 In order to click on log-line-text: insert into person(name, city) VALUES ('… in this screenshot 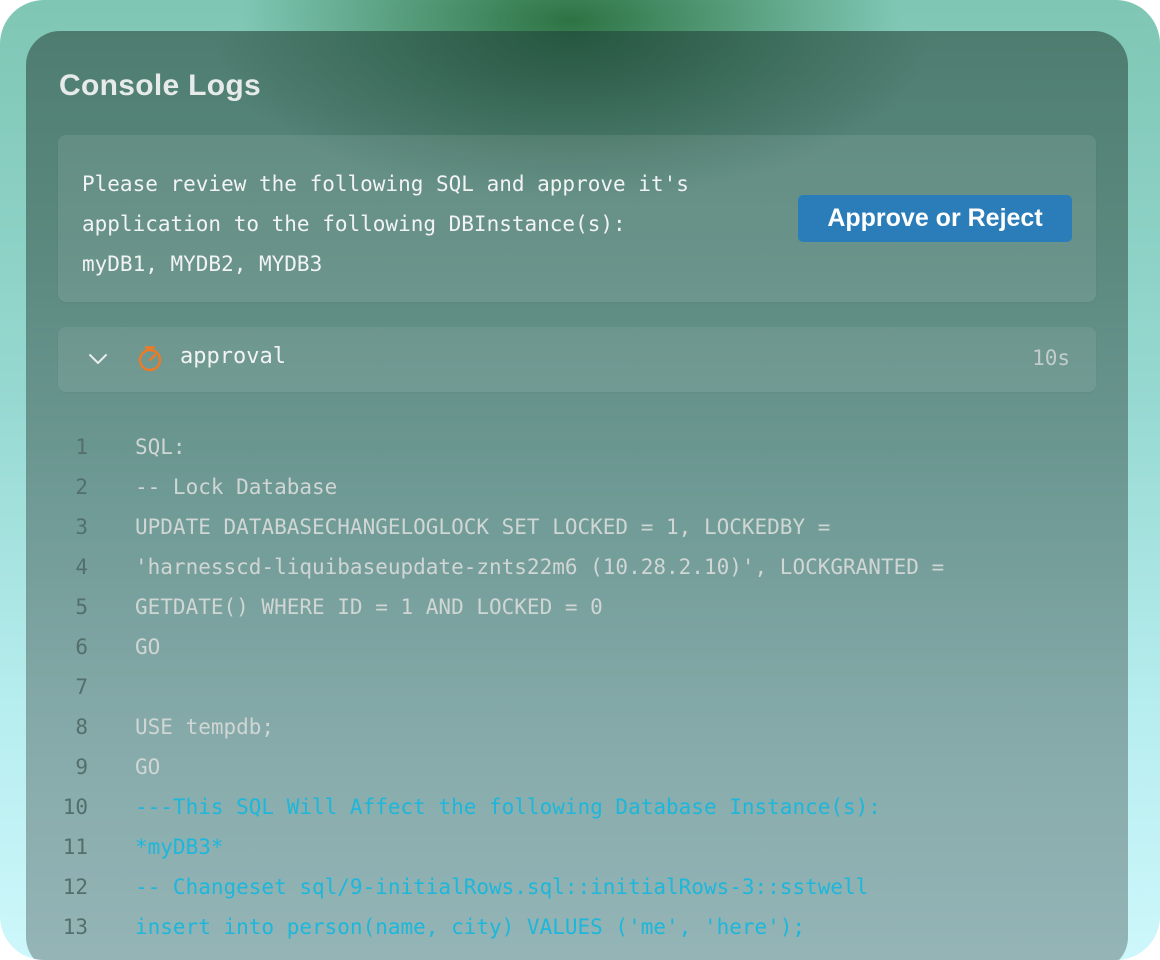, I will do `click(470, 927)`.